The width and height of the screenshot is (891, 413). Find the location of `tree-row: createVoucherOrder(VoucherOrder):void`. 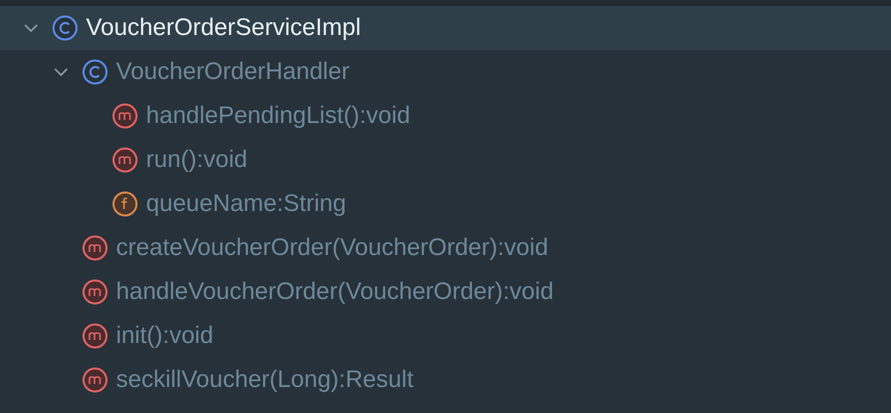

tree-row: createVoucherOrder(VoucherOrder):void is located at coordinates (445, 248).